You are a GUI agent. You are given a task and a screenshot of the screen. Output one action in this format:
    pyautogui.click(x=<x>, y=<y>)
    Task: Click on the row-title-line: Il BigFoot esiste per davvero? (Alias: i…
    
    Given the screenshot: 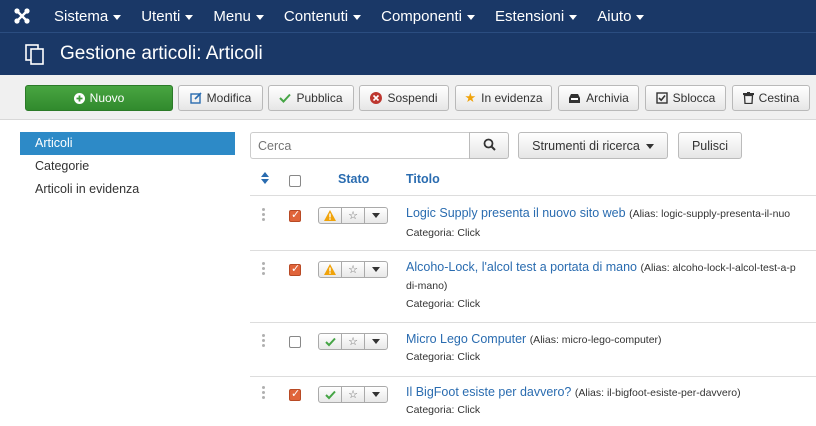 What is the action you would take?
    pyautogui.click(x=573, y=392)
    